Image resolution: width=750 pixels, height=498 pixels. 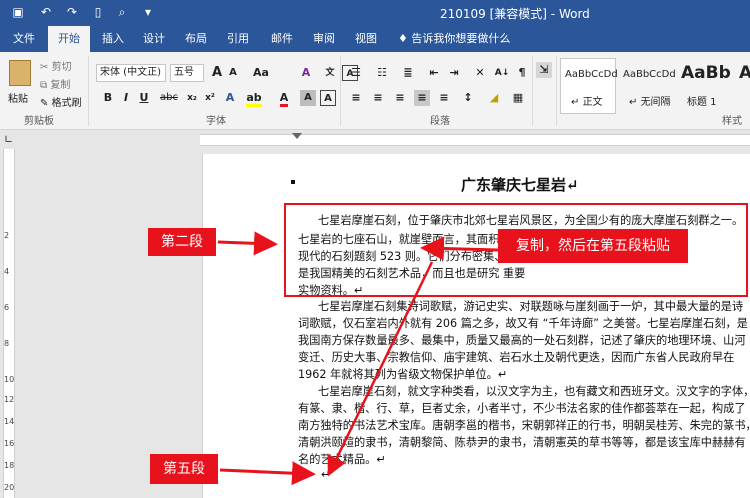 What do you see at coordinates (247, 243) in the screenshot?
I see `arrow-to-second-paragraph` at bounding box center [247, 243].